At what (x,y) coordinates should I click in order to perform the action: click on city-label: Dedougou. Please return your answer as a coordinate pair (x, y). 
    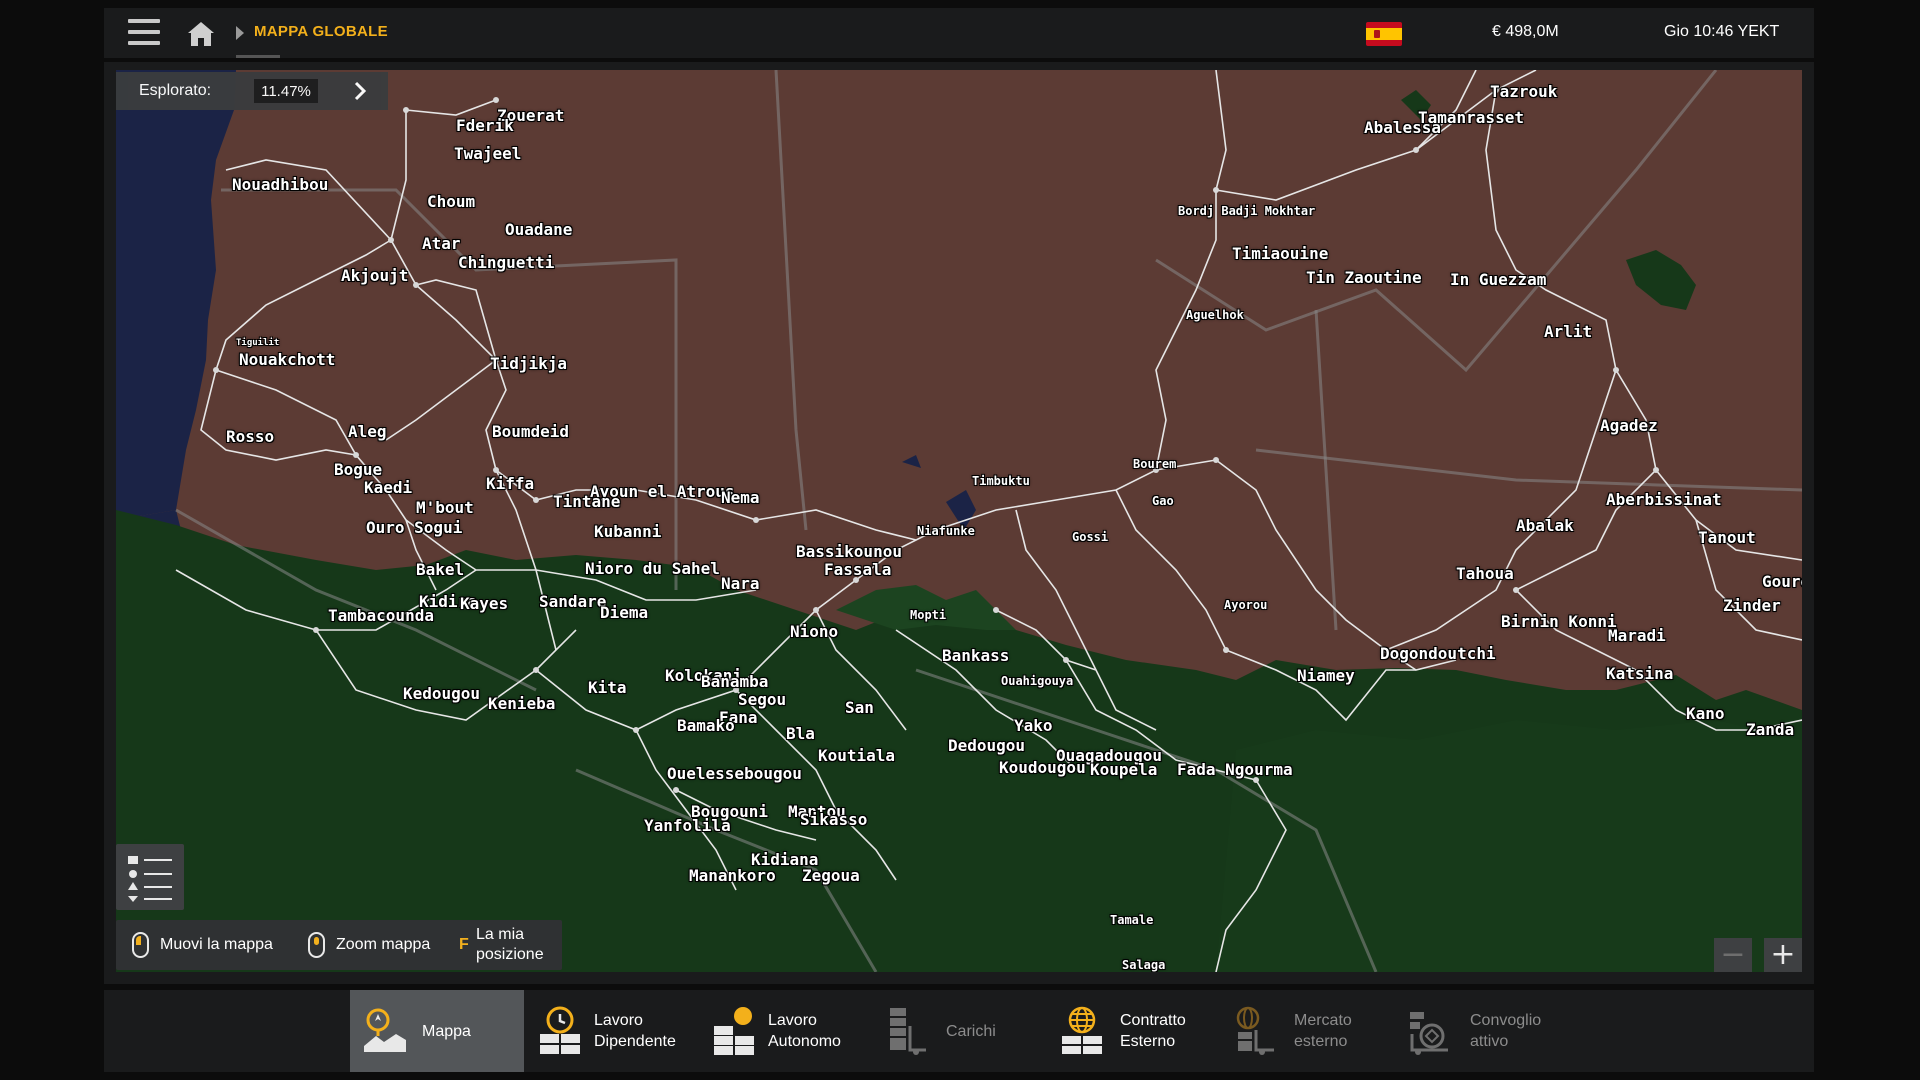
    Looking at the image, I should click on (986, 745).